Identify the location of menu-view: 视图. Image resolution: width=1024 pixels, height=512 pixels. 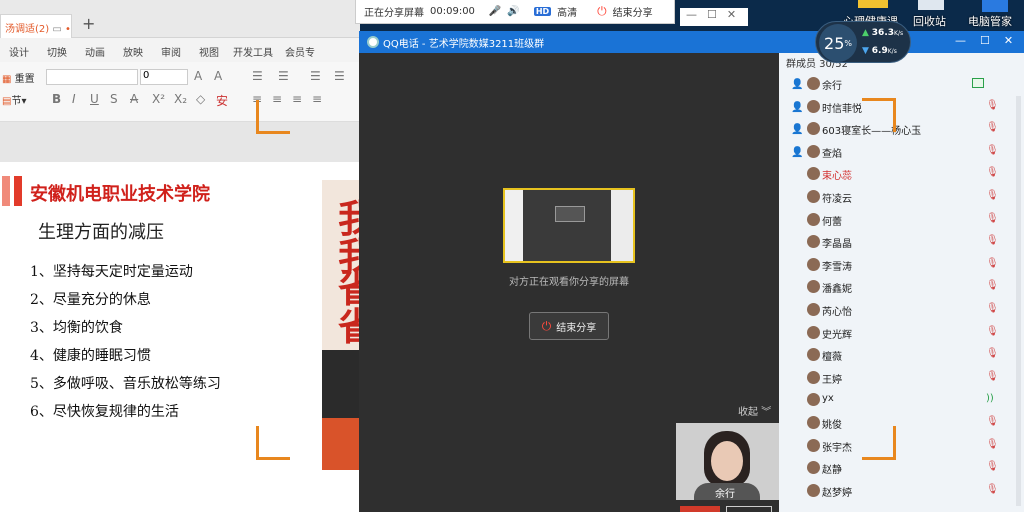
(209, 51).